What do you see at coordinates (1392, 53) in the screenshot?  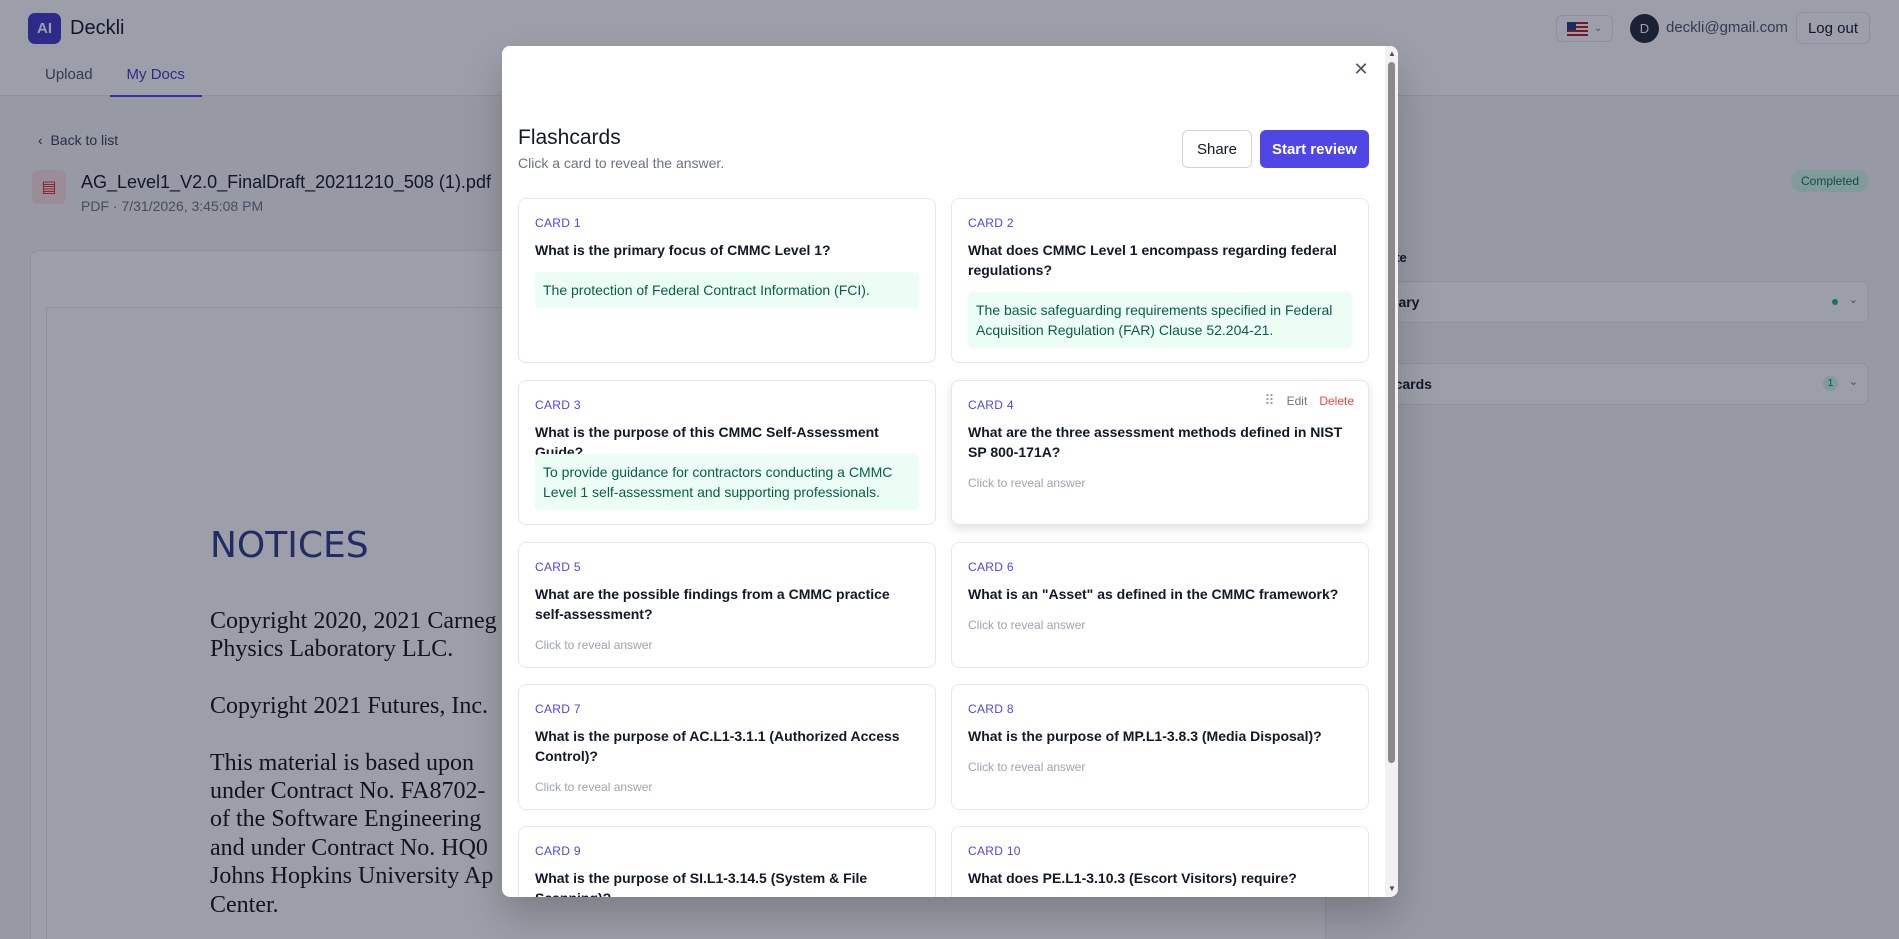 I see `scroll-up-arrow-icon: ▲` at bounding box center [1392, 53].